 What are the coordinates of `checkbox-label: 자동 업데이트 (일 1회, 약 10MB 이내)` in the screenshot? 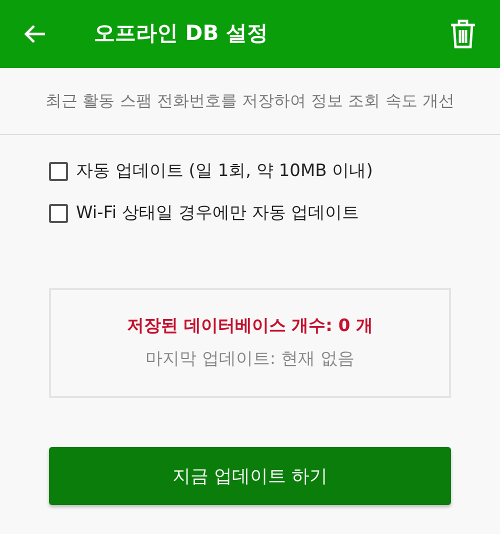 It's located at (224, 171).